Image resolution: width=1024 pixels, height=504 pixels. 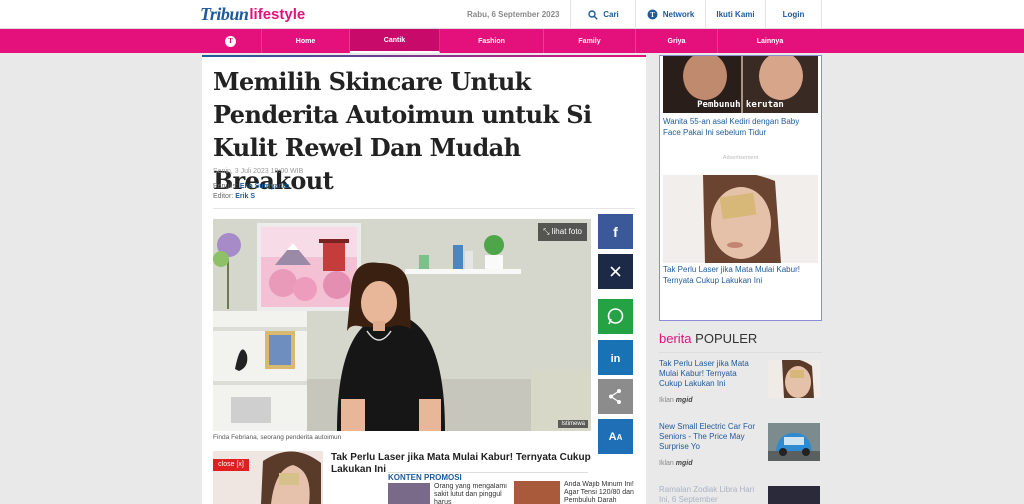 What do you see at coordinates (566, 231) in the screenshot?
I see `view-photo-label: lihat foto` at bounding box center [566, 231].